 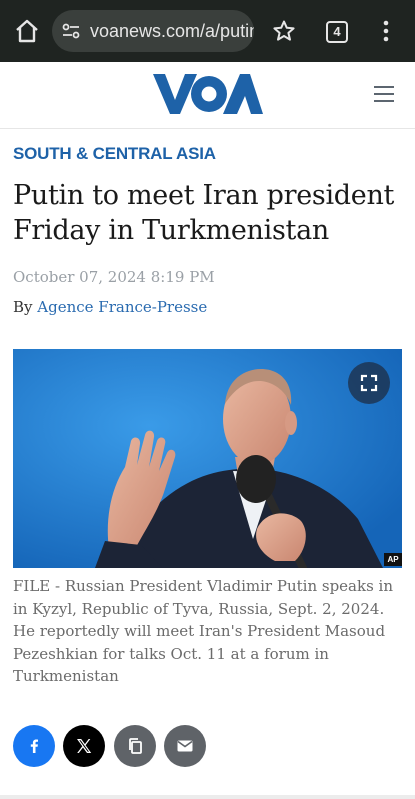 I want to click on share-facebook-button, so click(x=34, y=746).